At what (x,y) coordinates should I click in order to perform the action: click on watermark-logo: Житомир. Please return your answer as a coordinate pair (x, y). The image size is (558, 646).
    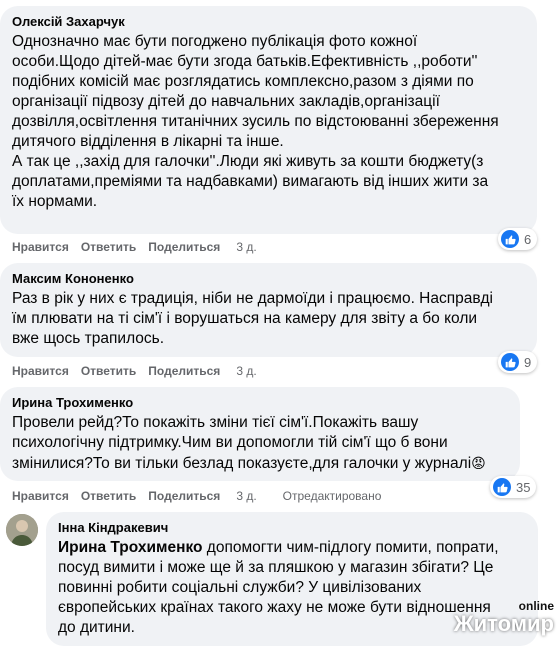
    Looking at the image, I should click on (503, 623).